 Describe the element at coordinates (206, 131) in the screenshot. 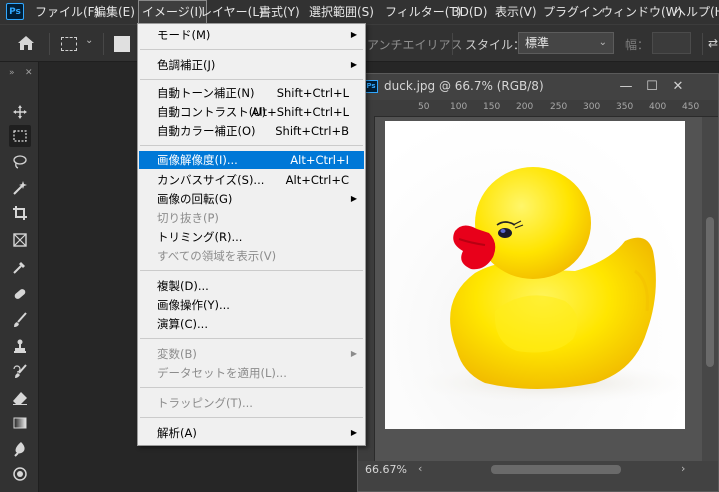

I see `menu-item-label: 自動カラー補正(O)` at that location.